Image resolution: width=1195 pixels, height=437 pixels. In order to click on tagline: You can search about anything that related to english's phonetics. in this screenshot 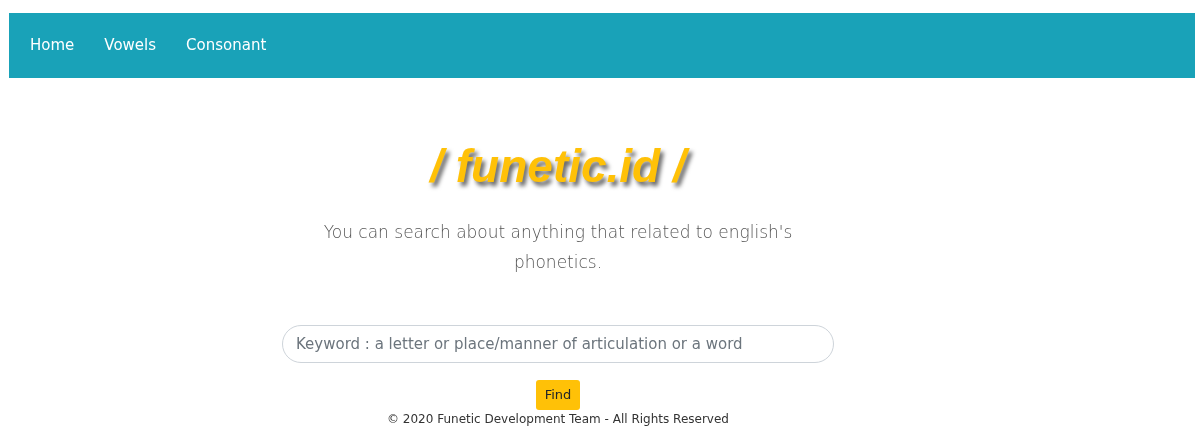, I will do `click(558, 247)`.